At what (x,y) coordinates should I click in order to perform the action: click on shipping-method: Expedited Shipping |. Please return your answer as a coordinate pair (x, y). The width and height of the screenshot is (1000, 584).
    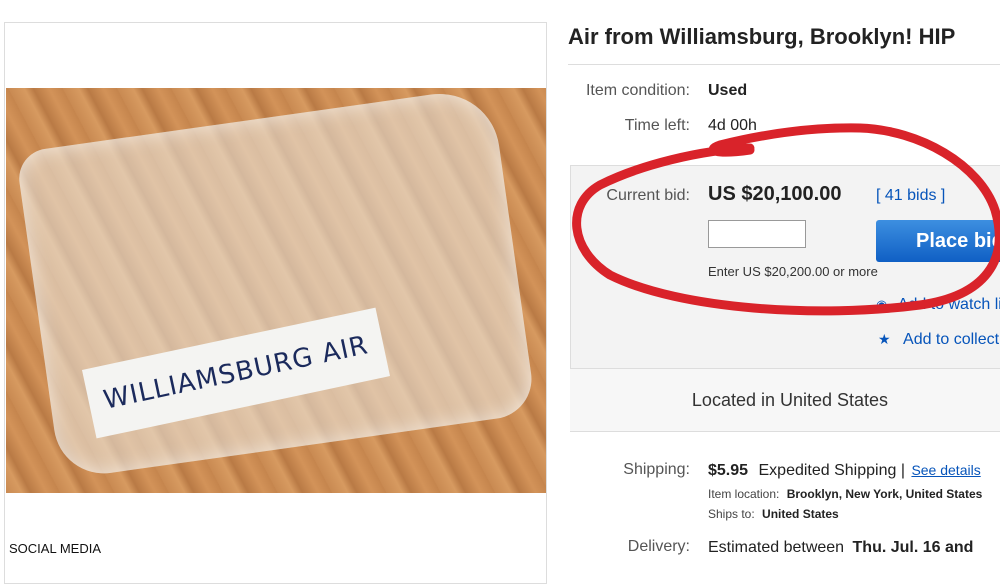
    Looking at the image, I should click on (831, 470).